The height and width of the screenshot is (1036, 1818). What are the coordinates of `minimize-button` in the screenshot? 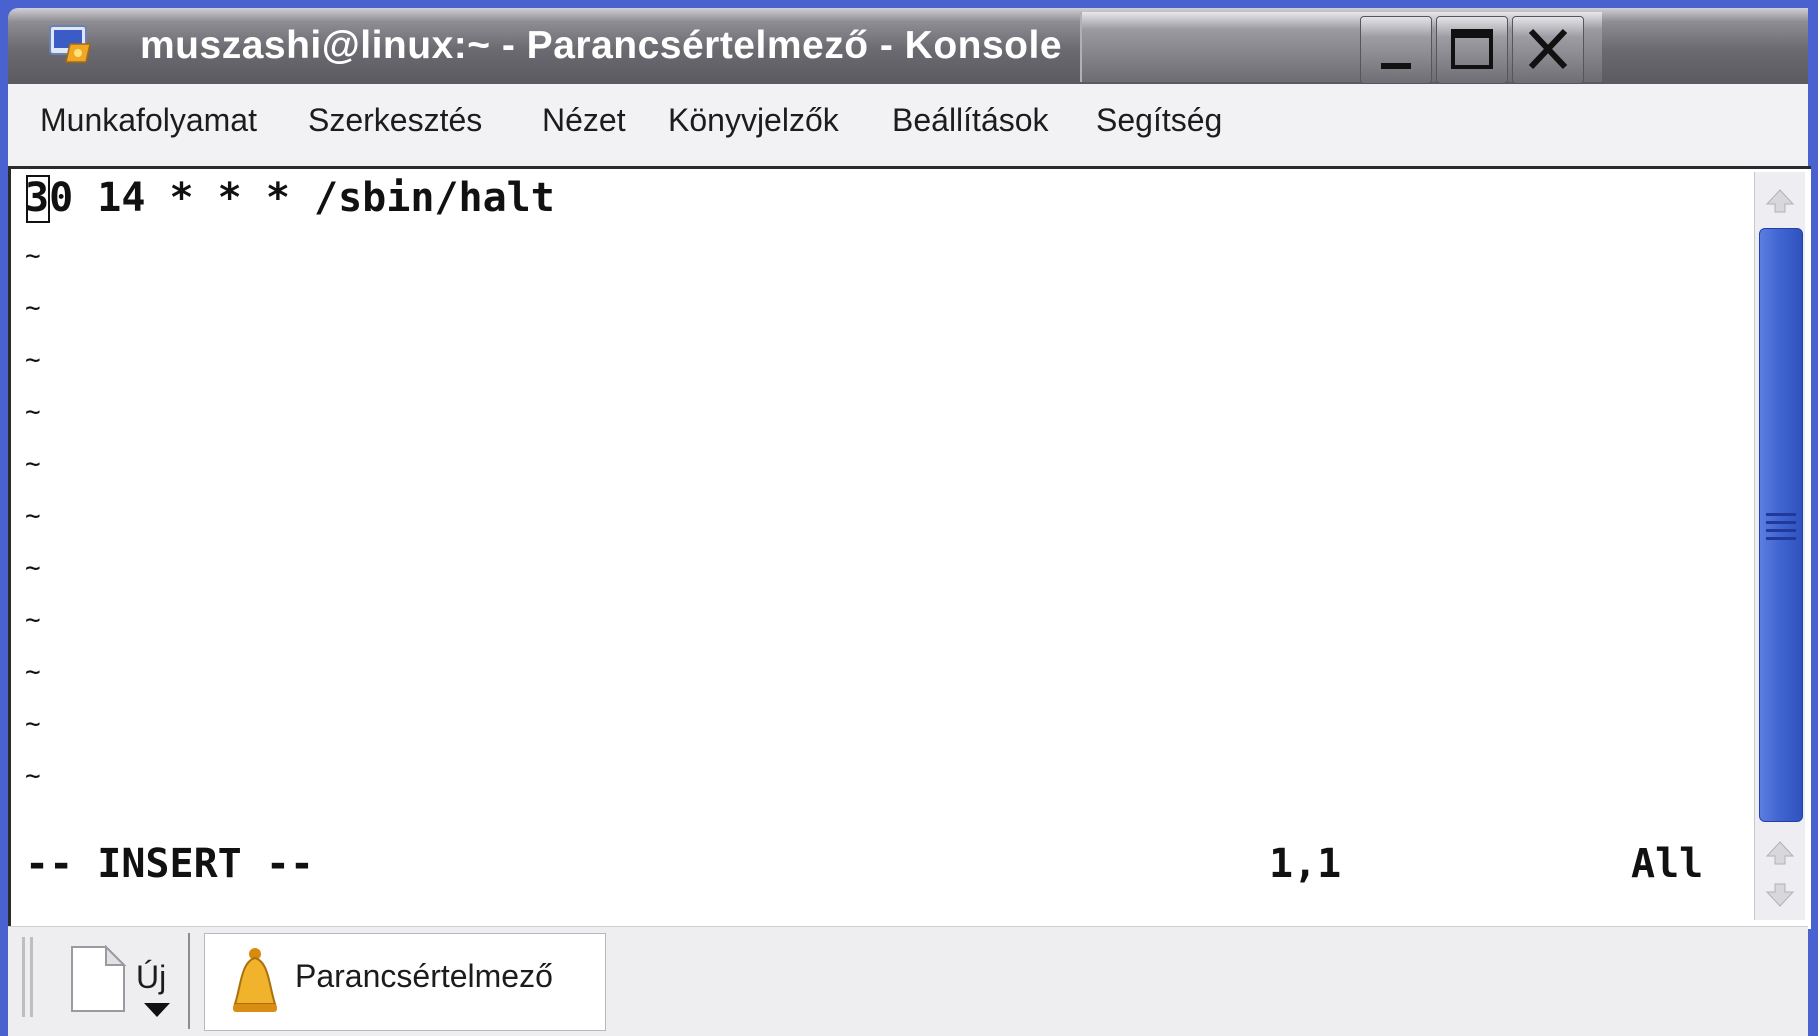 It's located at (1396, 50).